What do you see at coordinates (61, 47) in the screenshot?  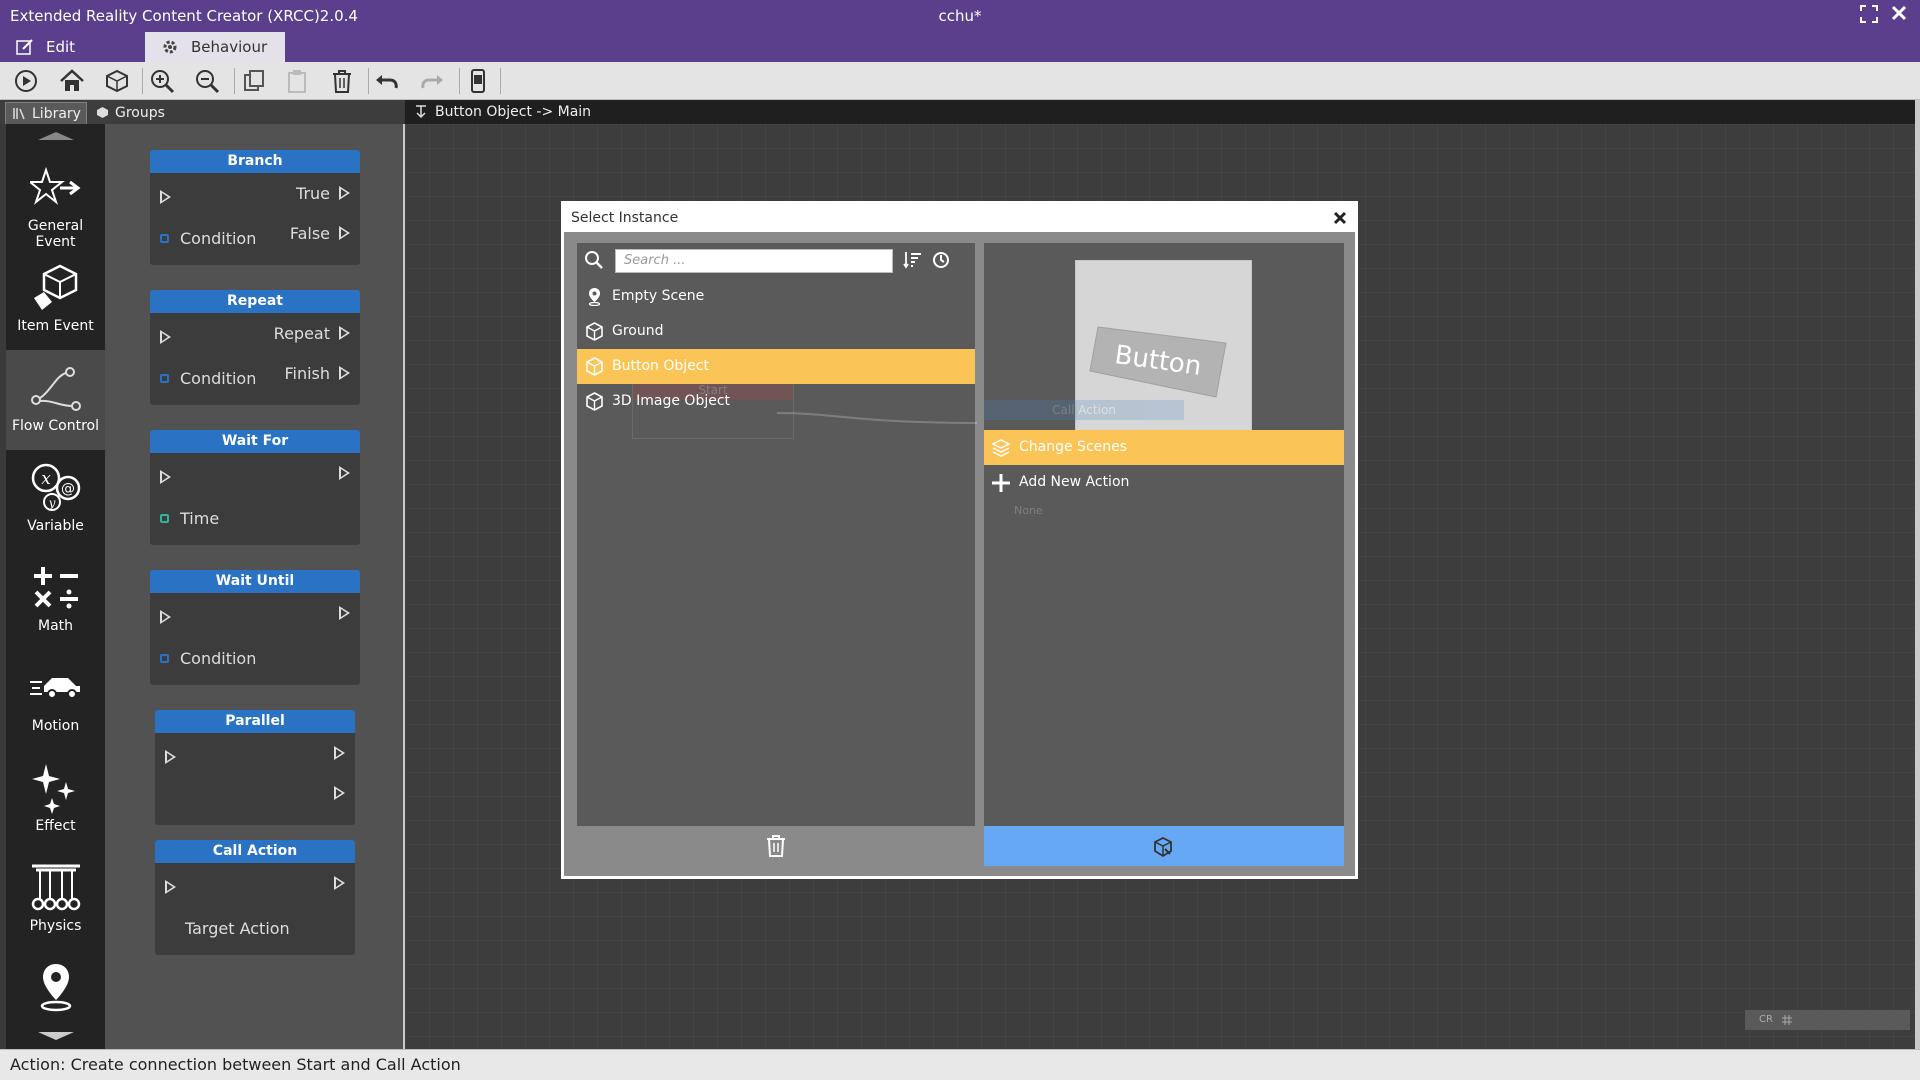 I see `tab-edit-label: Edit` at bounding box center [61, 47].